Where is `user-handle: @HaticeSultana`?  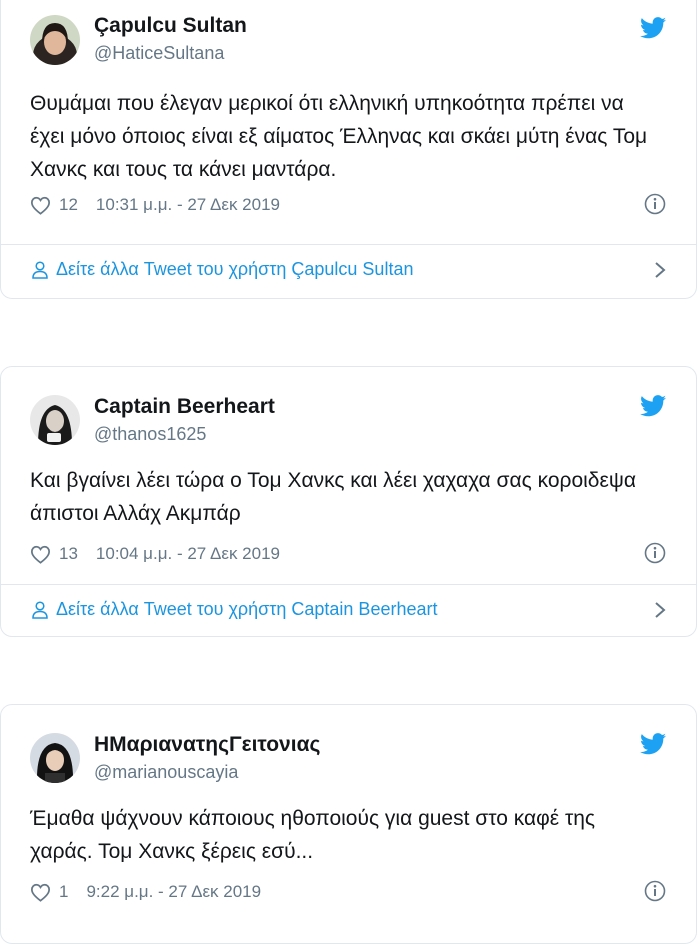 user-handle: @HaticeSultana is located at coordinates (159, 53).